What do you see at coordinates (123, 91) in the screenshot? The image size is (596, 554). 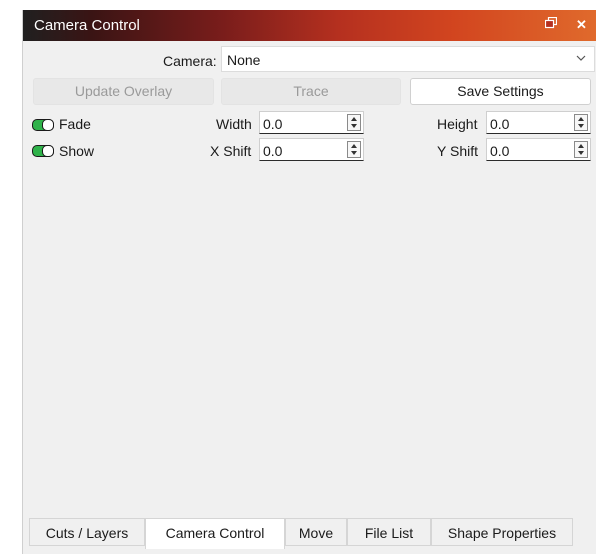 I see `update-overlay-button: Update Overlay` at bounding box center [123, 91].